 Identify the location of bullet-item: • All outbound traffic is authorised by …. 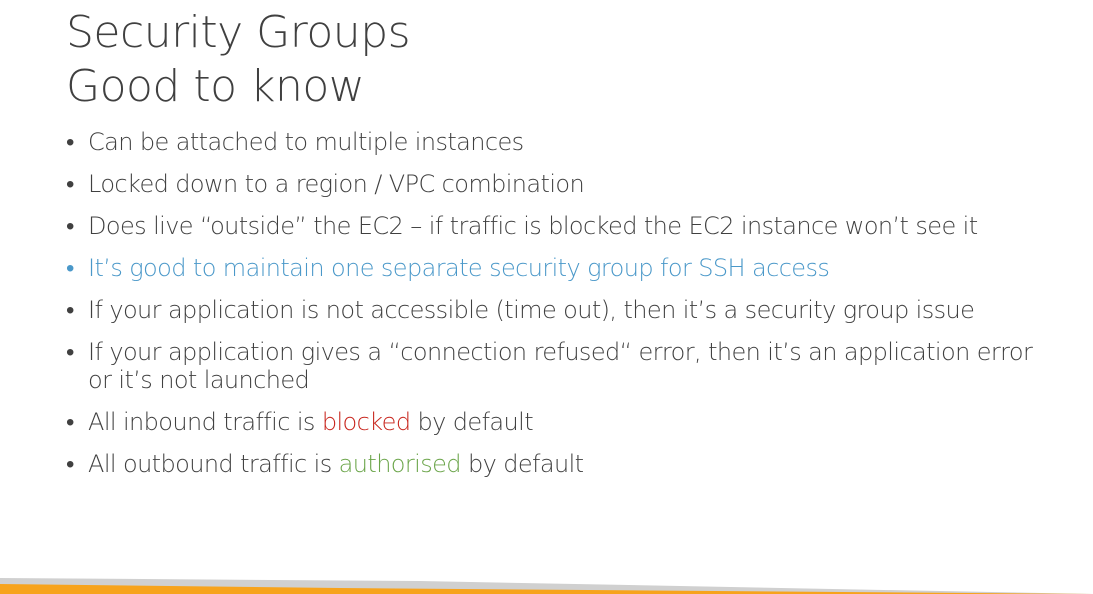
(551, 464).